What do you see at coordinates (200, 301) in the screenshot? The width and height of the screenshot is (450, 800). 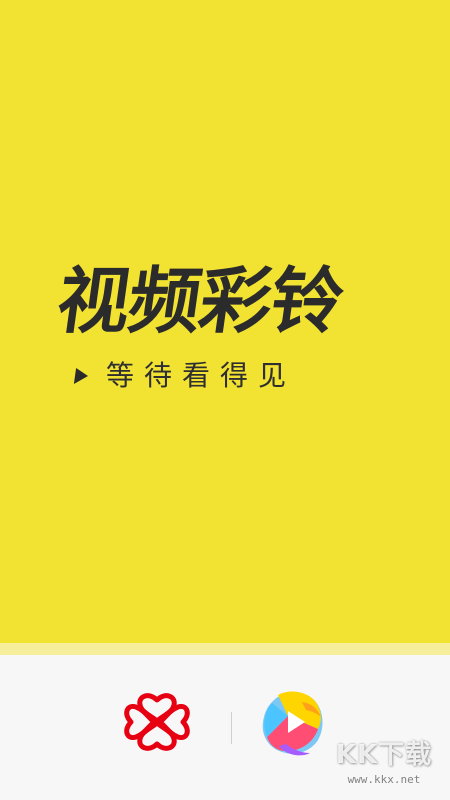 I see `app-title: 视频彩铃` at bounding box center [200, 301].